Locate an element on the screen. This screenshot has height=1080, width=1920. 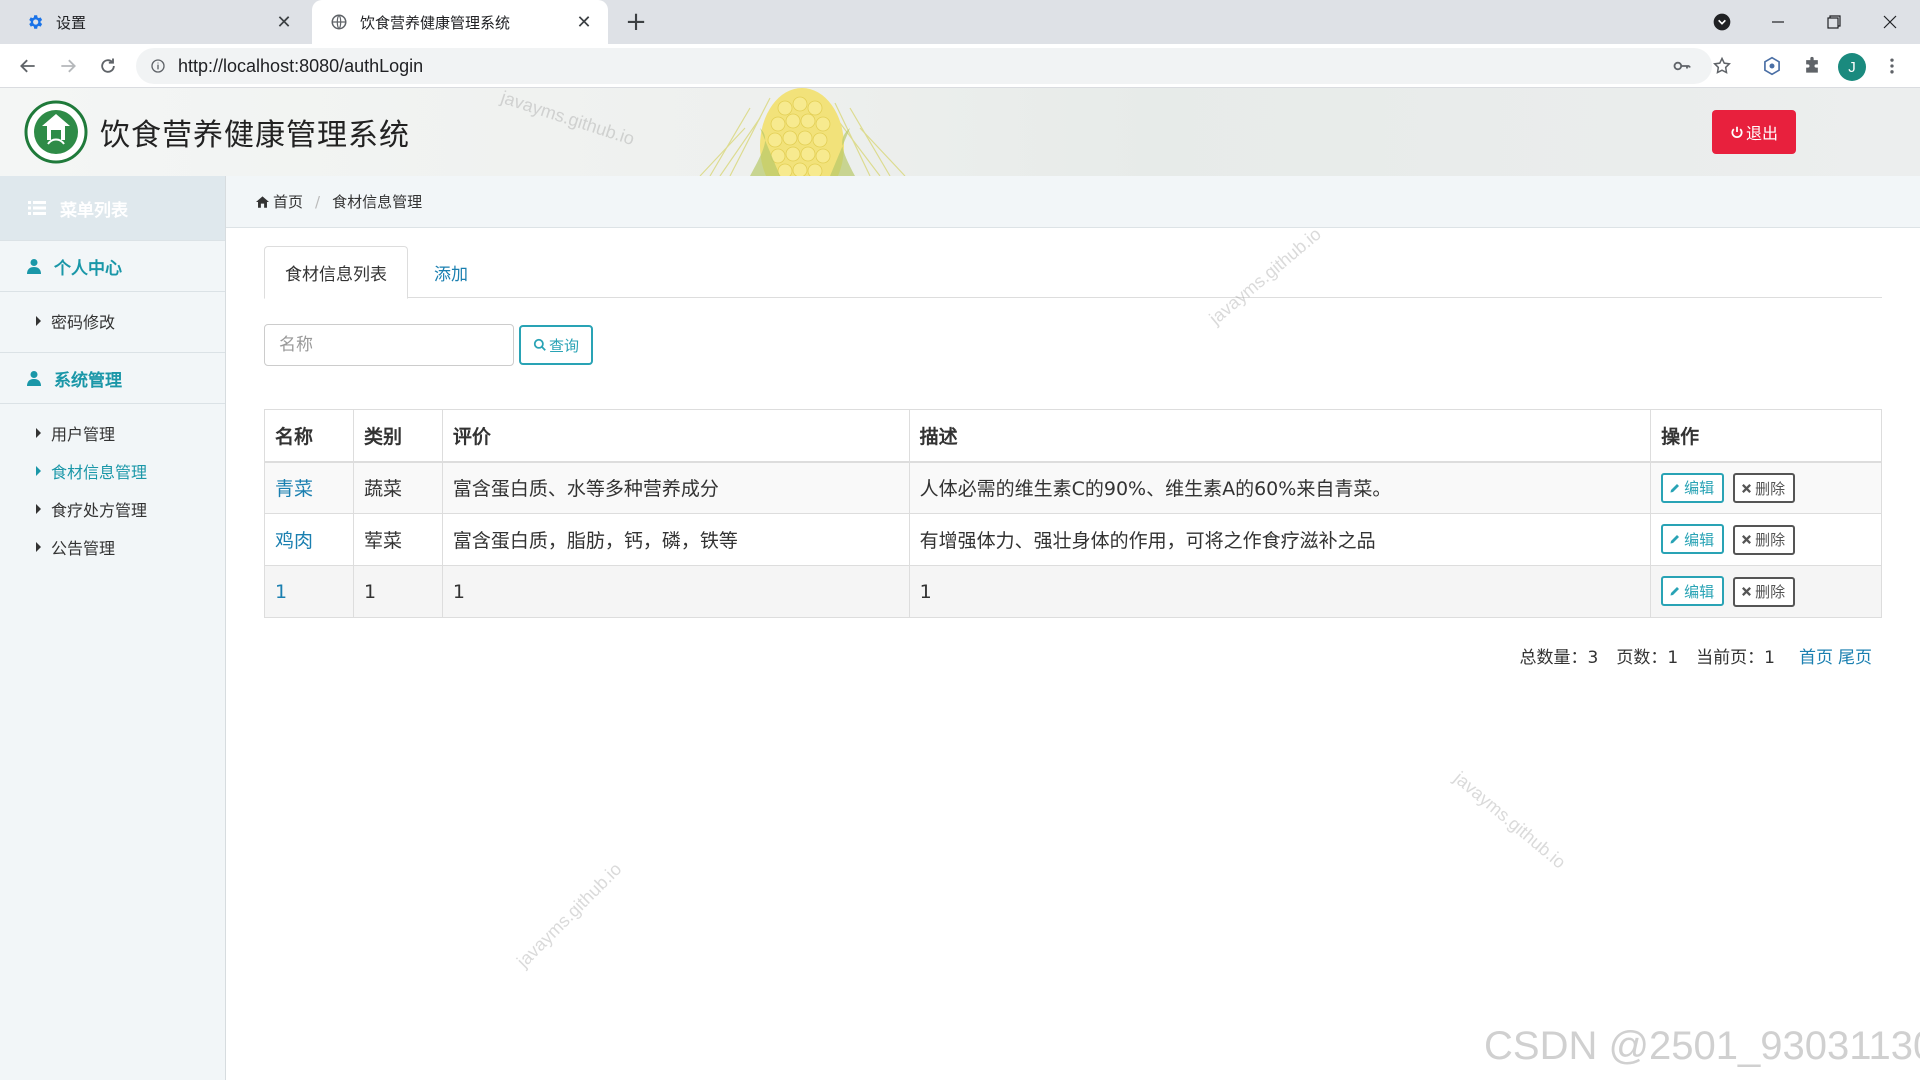
tab-title: 饮食营养健康管理系统 is located at coordinates (435, 22).